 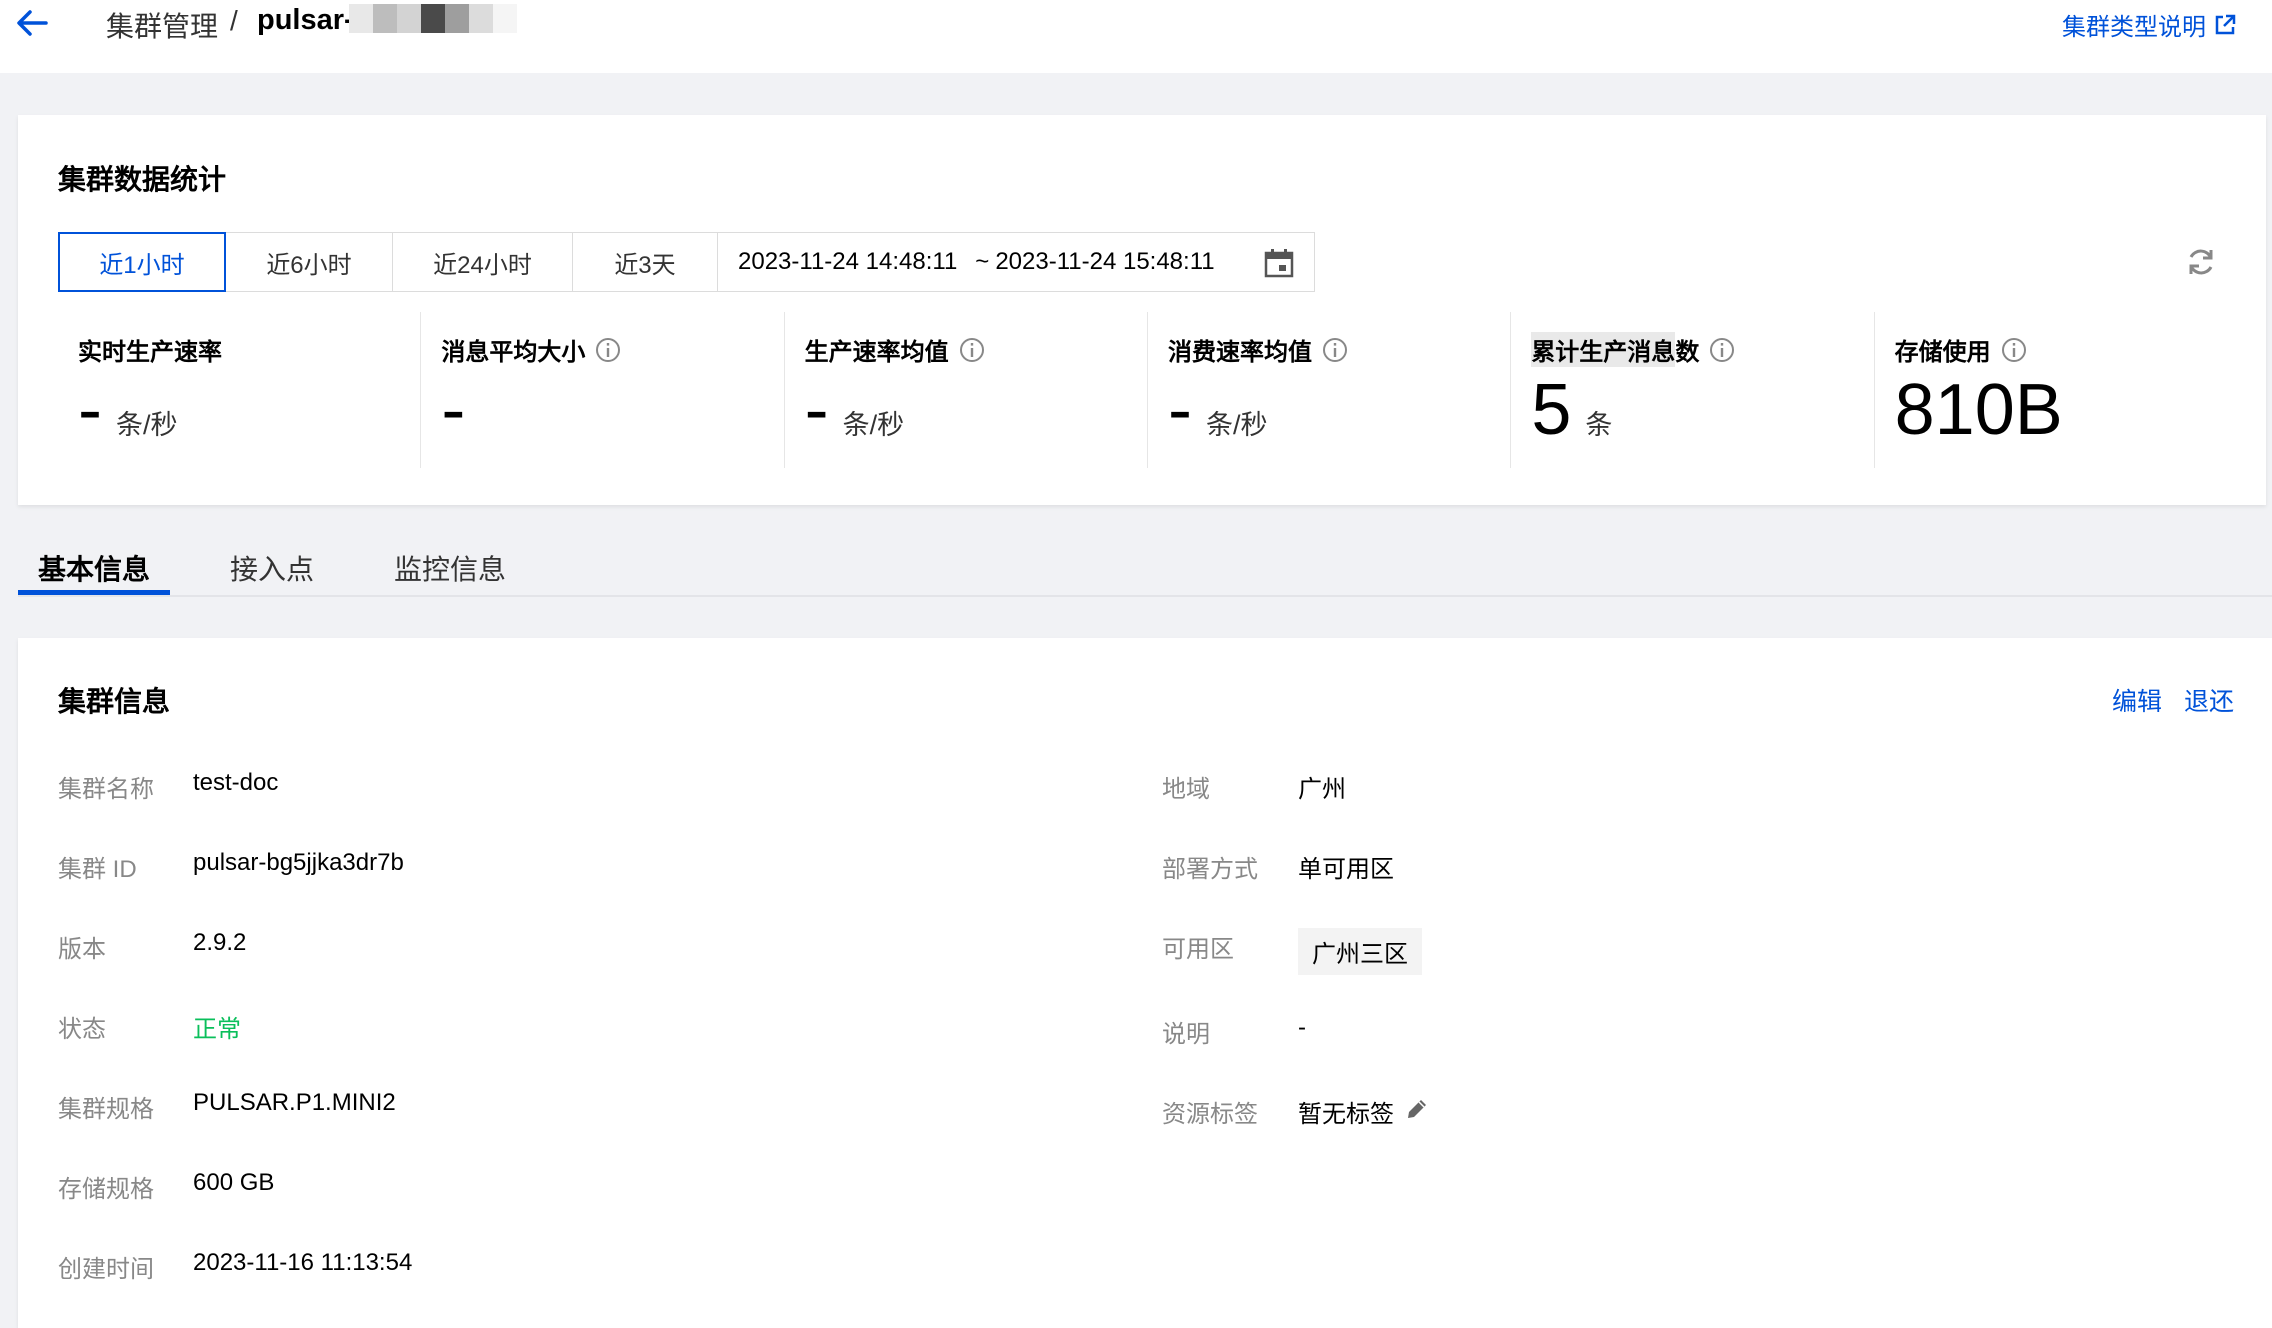 What do you see at coordinates (1145, 566) in the screenshot?
I see `detail-tabs: 基本信息 接入点 监控信息` at bounding box center [1145, 566].